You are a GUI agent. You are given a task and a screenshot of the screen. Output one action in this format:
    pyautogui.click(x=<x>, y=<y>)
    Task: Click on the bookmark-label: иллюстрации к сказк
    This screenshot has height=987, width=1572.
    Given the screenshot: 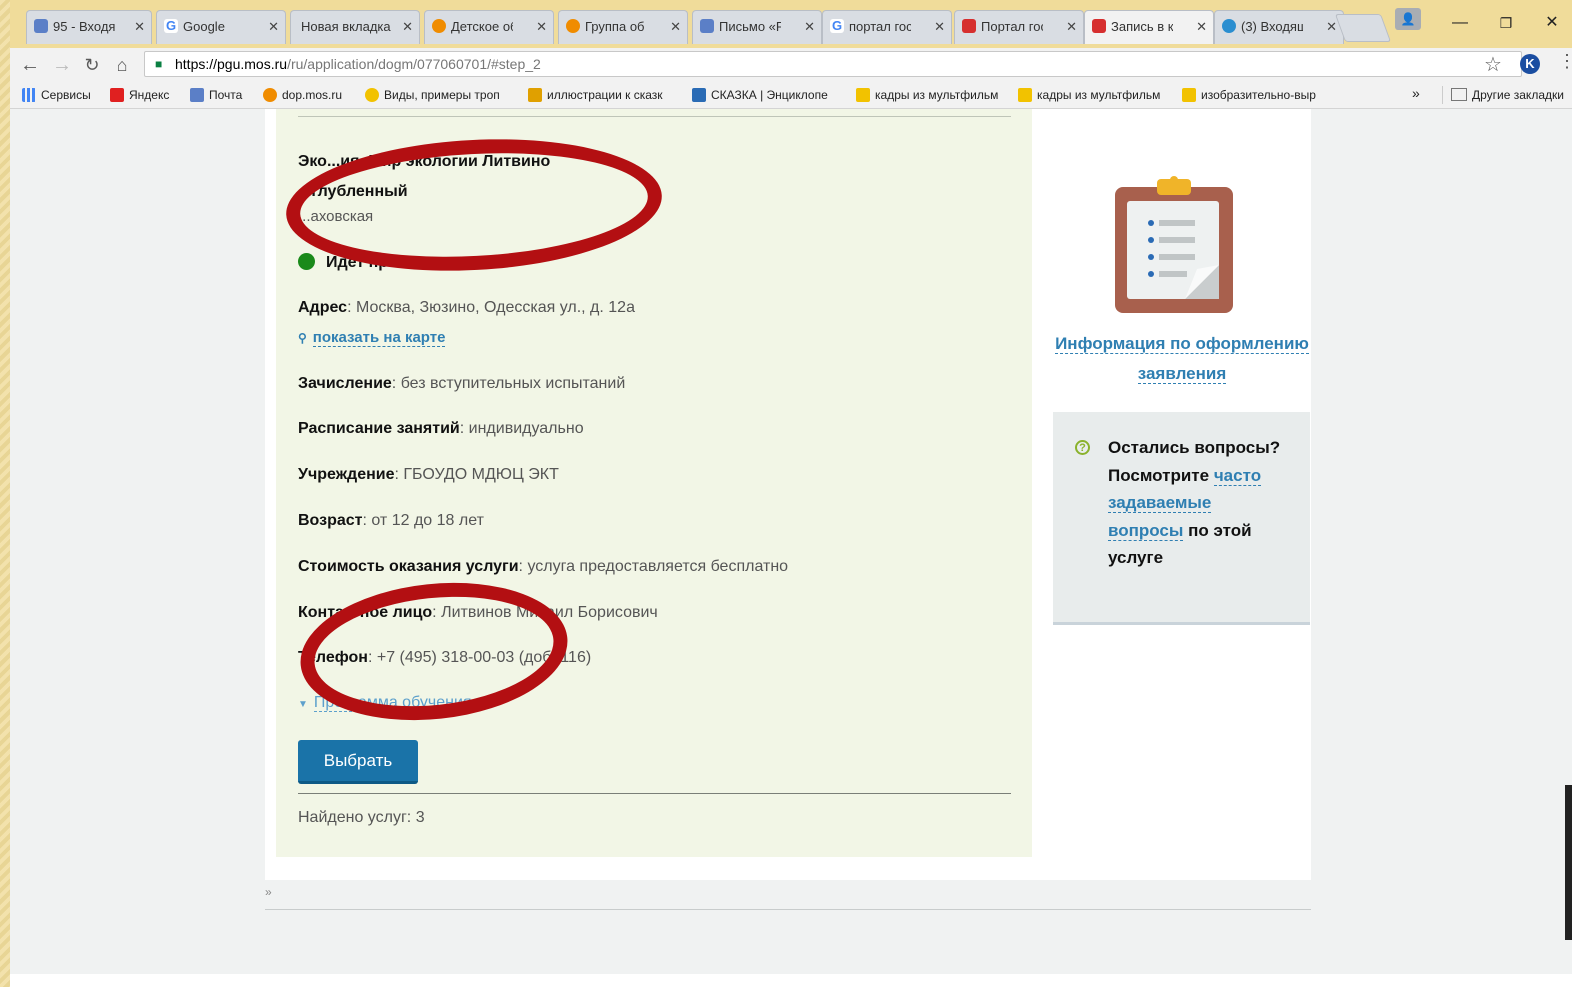 What is the action you would take?
    pyautogui.click(x=605, y=95)
    